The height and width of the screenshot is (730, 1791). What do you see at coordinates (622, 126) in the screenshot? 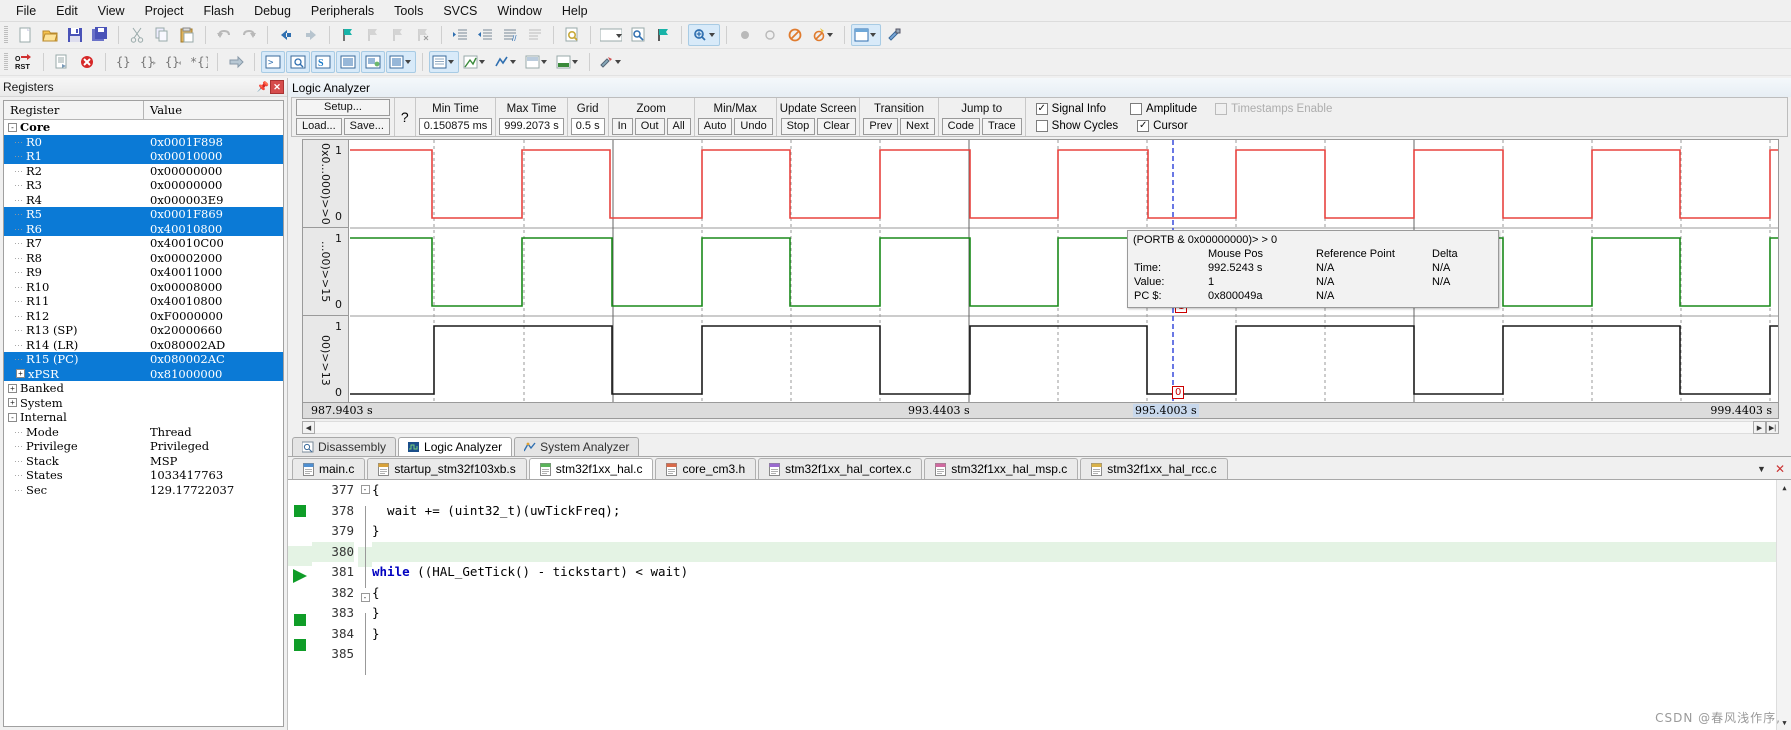
I see `zoom-in-button: In` at bounding box center [622, 126].